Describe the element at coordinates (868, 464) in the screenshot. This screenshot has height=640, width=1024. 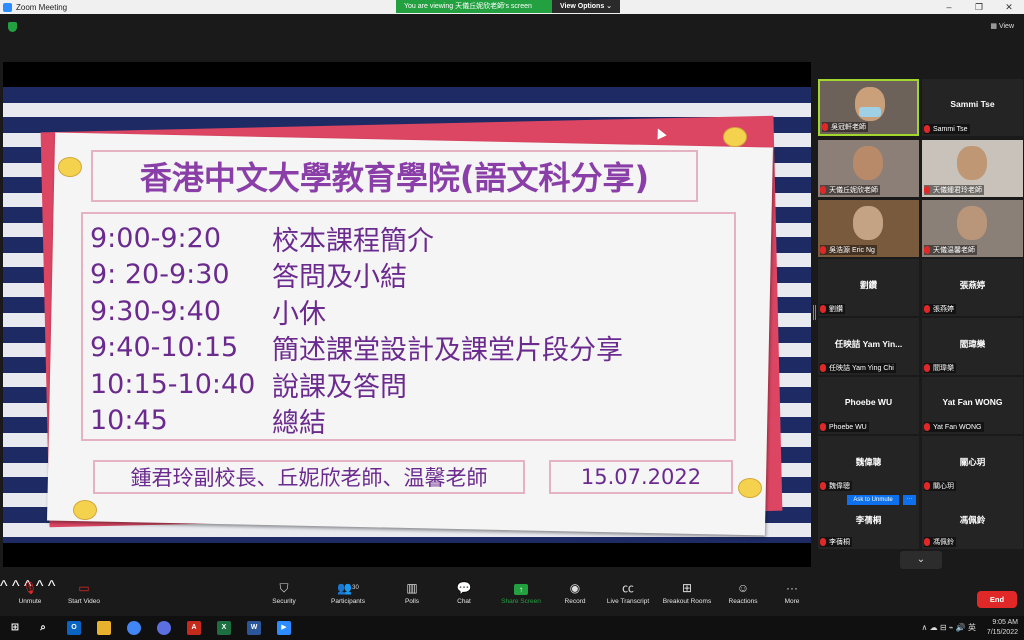
I see `participant-tile: 魏偉聰 魏偉聰` at that location.